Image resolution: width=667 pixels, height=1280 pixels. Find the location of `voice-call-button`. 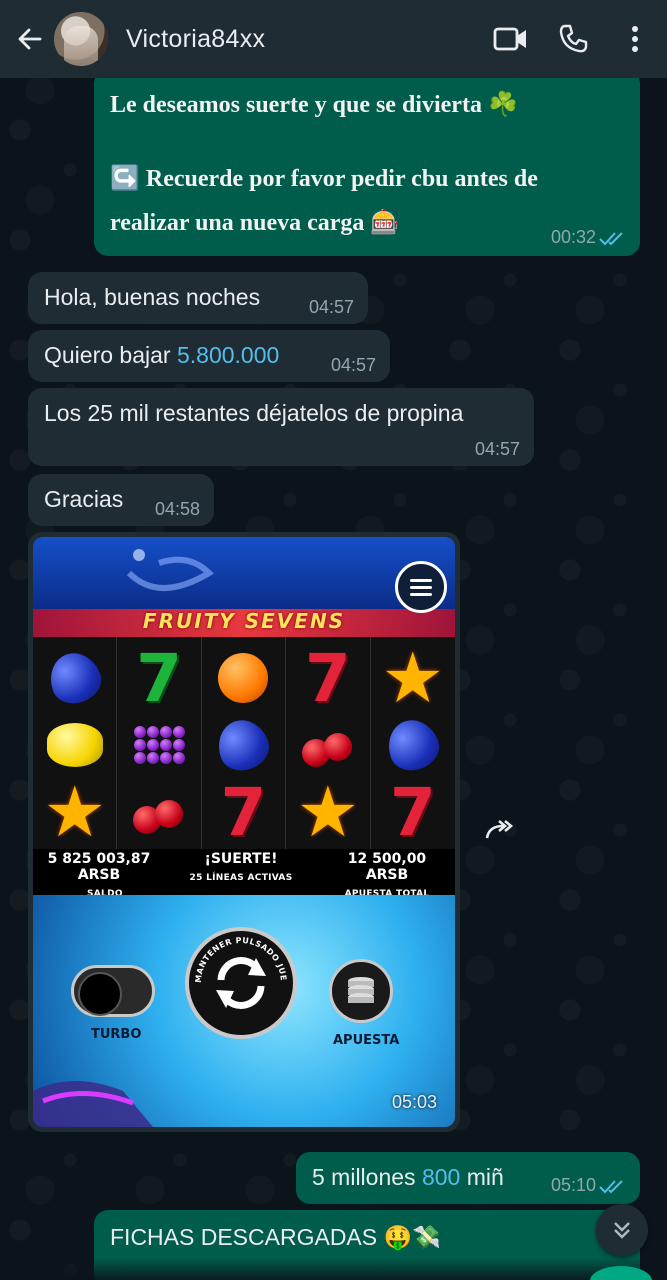

voice-call-button is located at coordinates (573, 39).